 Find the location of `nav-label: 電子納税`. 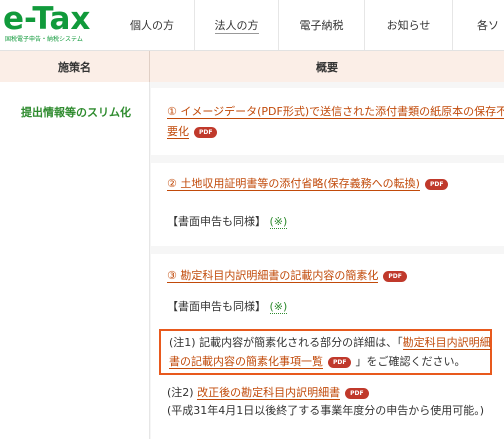

nav-label: 電子納税 is located at coordinates (321, 25).